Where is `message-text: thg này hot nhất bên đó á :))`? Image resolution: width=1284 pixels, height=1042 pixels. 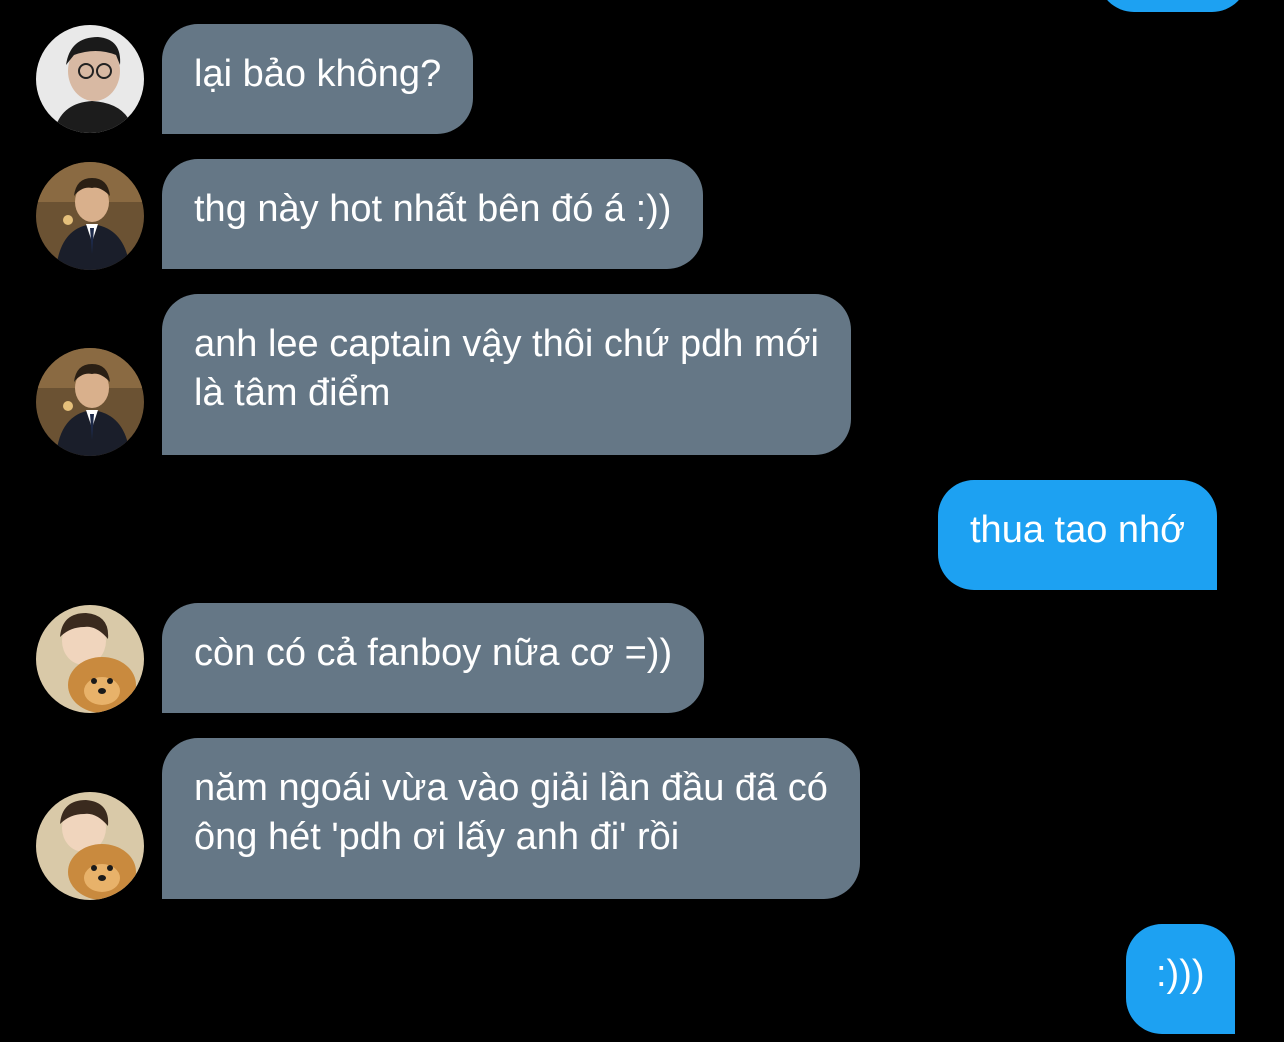
message-text: thg này hot nhất bên đó á :)) is located at coordinates (433, 209).